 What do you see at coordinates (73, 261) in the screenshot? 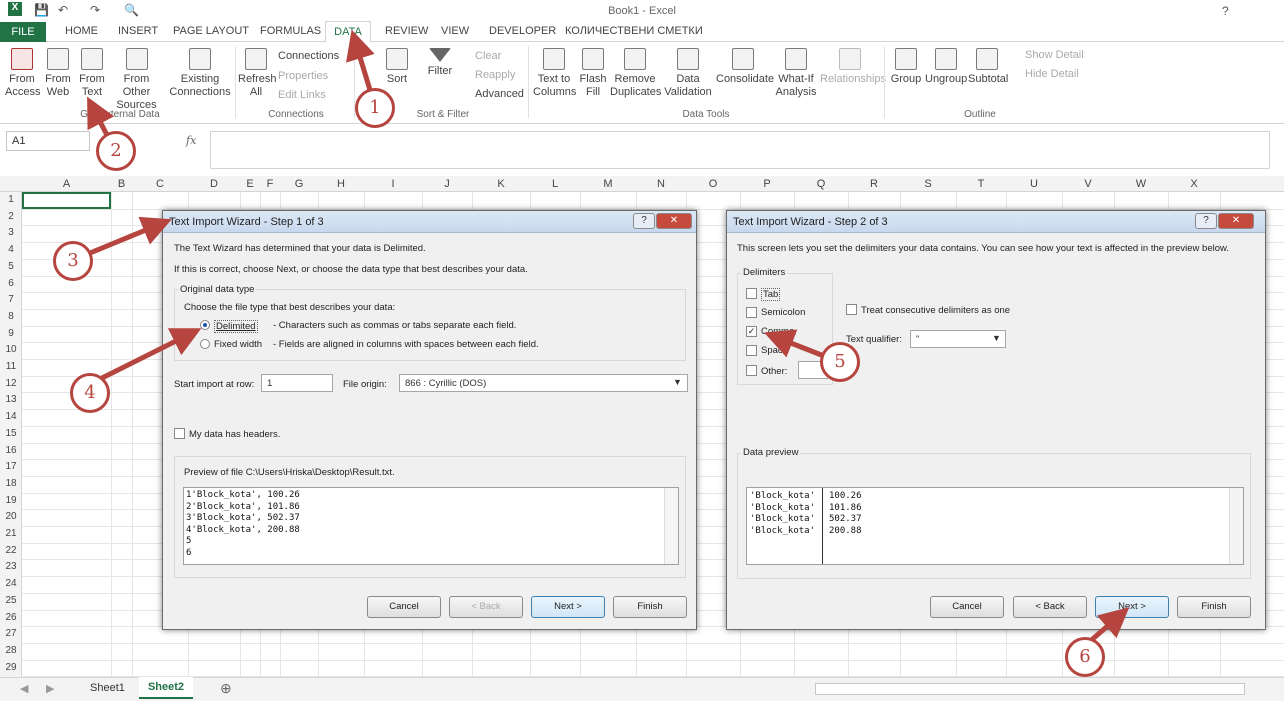
I see `step-marker: 3` at bounding box center [73, 261].